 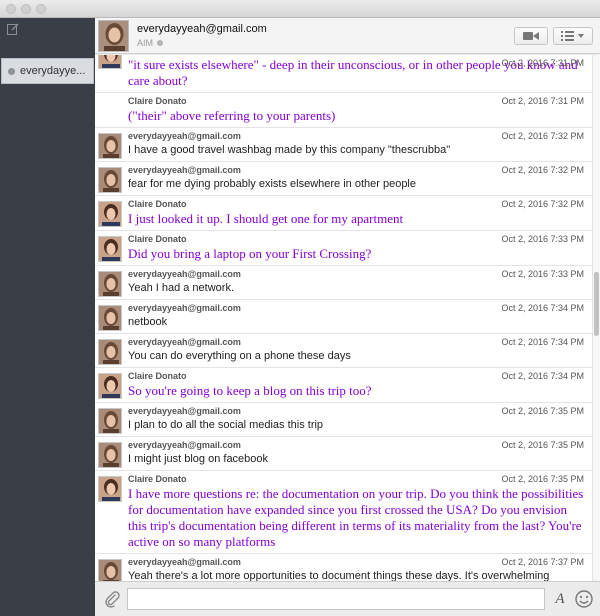 I want to click on message-text: I might just blog on facebook, so click(x=198, y=459).